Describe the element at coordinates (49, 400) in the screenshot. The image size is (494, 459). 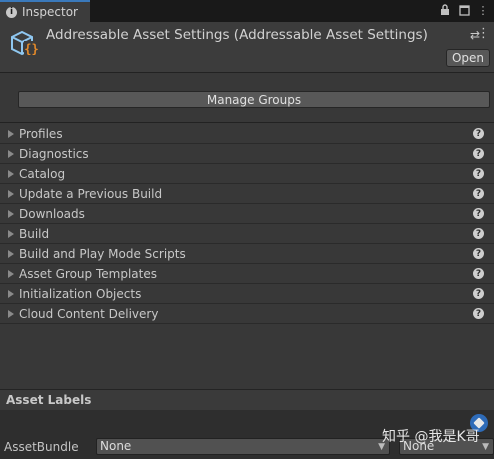
I see `asset-labels-title: Asset Labels` at that location.